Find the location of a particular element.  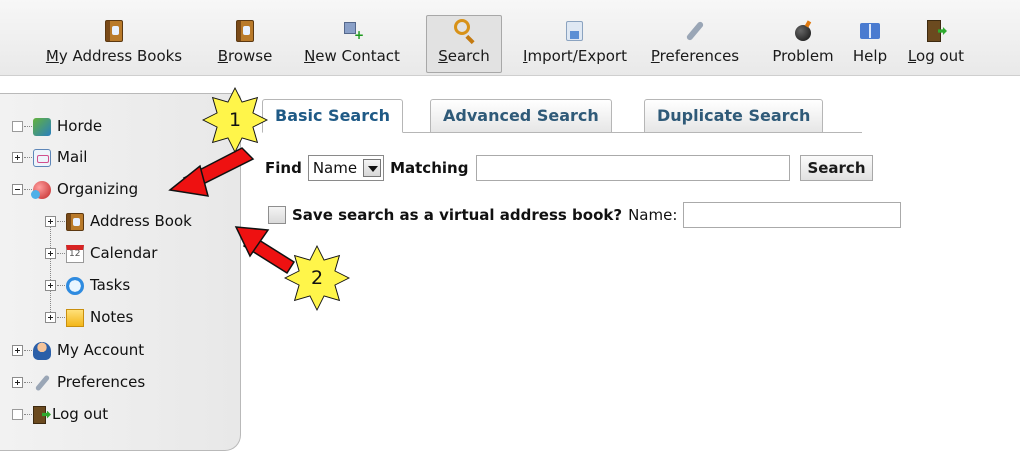

annotation-number-2: 2 is located at coordinates (317, 278).